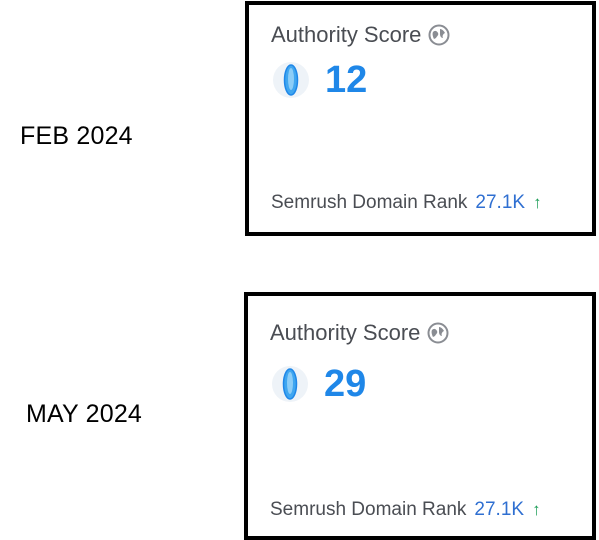  What do you see at coordinates (346, 80) in the screenshot?
I see `authority-score-value: 12` at bounding box center [346, 80].